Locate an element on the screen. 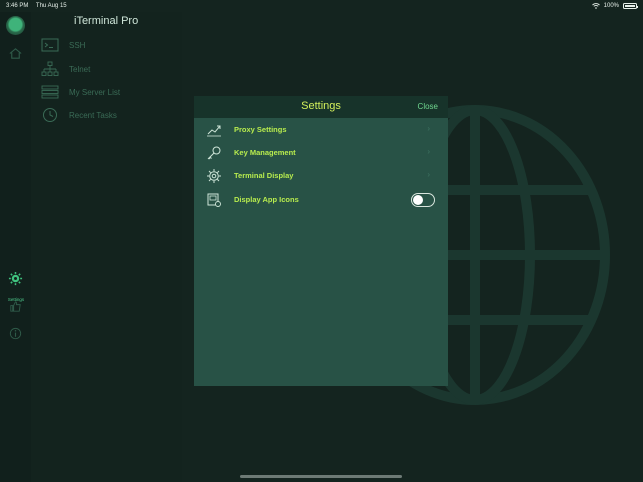 The width and height of the screenshot is (643, 482). clock-icon is located at coordinates (50, 115).